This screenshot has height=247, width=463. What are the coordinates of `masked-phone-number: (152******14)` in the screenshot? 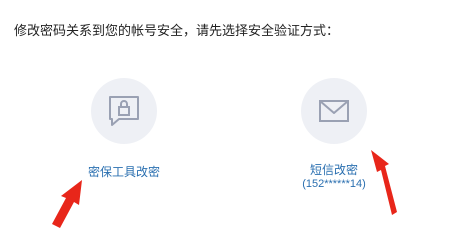 It's located at (334, 184).